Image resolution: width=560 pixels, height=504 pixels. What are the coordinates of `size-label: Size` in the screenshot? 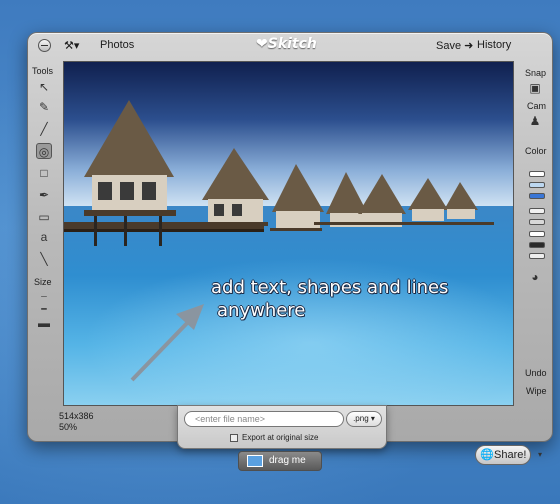 It's located at (43, 282).